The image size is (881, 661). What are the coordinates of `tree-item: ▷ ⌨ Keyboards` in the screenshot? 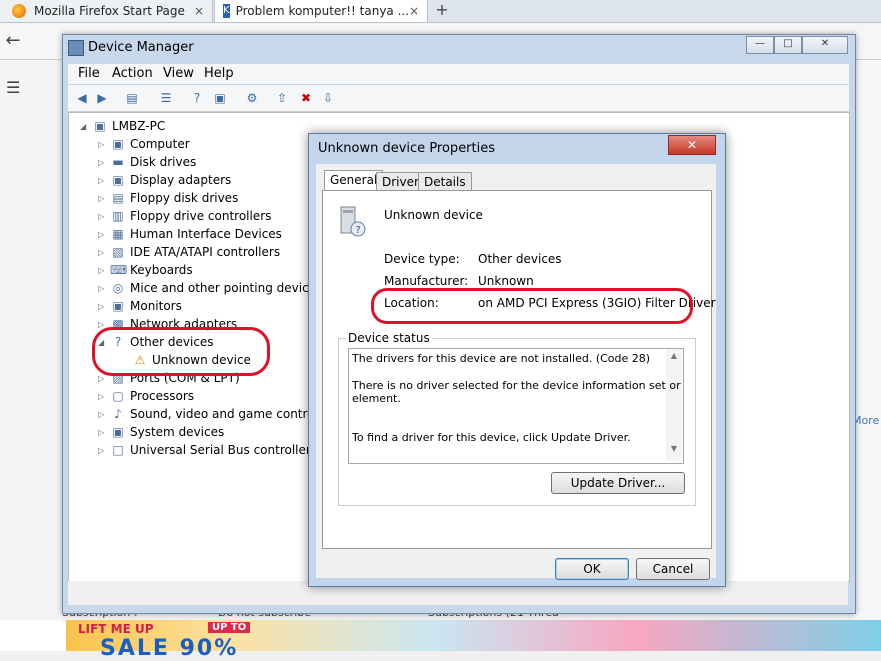 It's located at (145, 270).